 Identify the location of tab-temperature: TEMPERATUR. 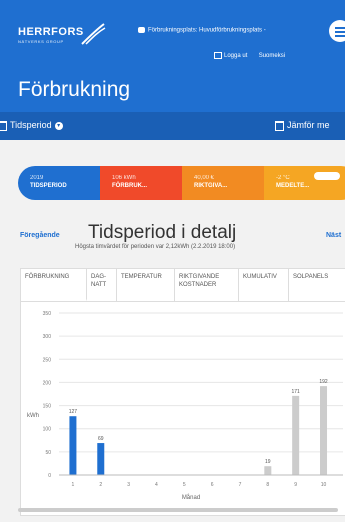
(146, 285).